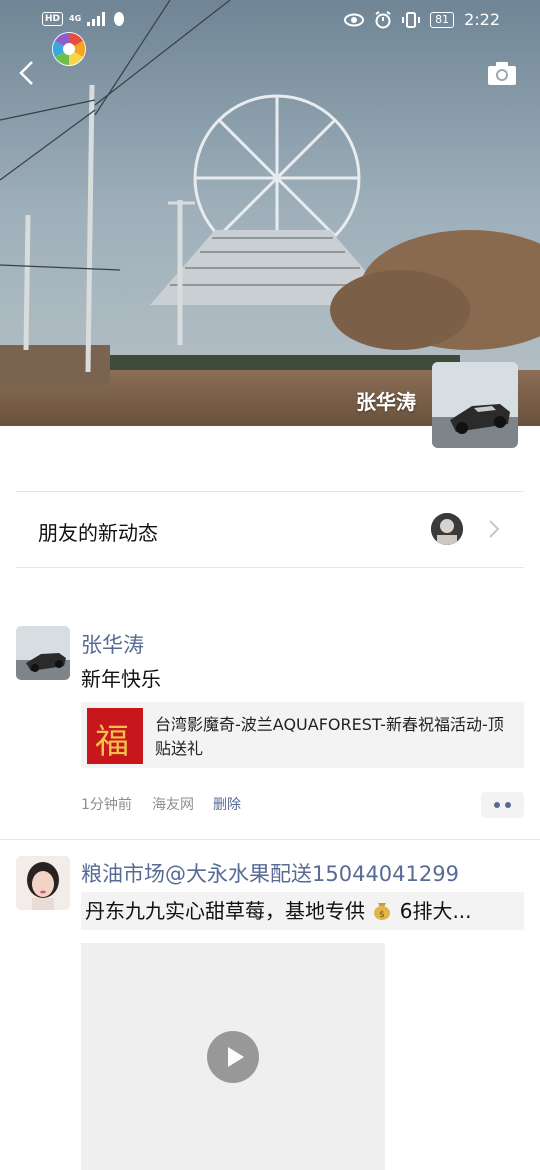  What do you see at coordinates (422, 19) in the screenshot?
I see `status-right: 81 2:22` at bounding box center [422, 19].